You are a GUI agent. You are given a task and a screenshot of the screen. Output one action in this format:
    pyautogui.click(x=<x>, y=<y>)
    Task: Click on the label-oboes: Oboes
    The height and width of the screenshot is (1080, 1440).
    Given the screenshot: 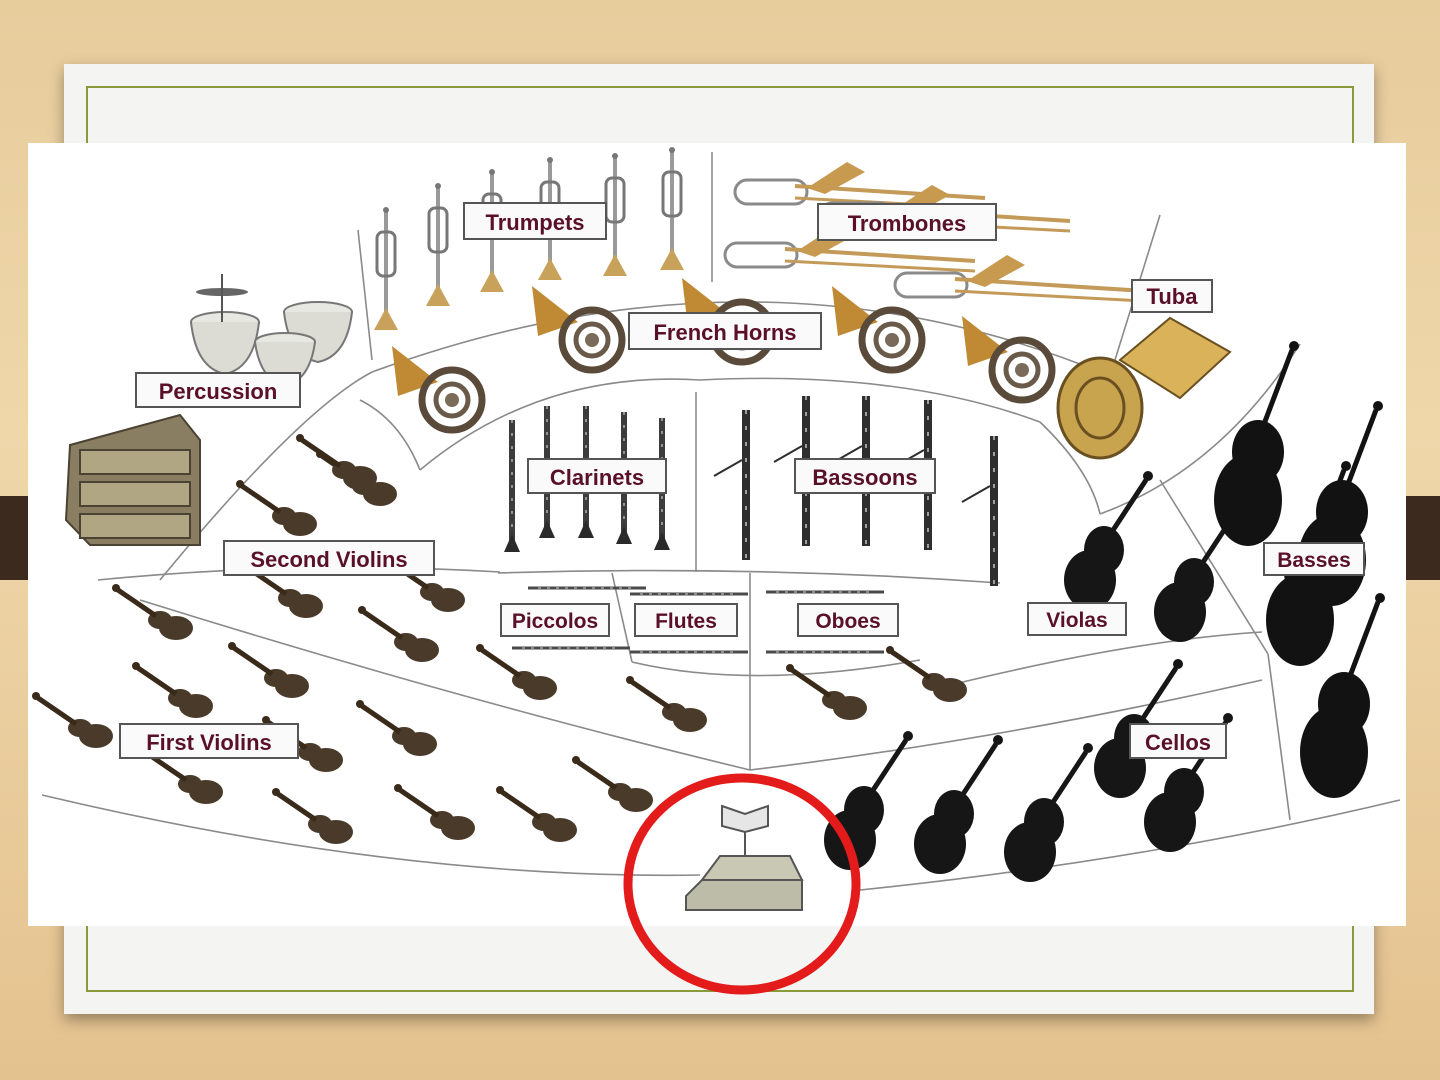 What is the action you would take?
    pyautogui.click(x=848, y=620)
    